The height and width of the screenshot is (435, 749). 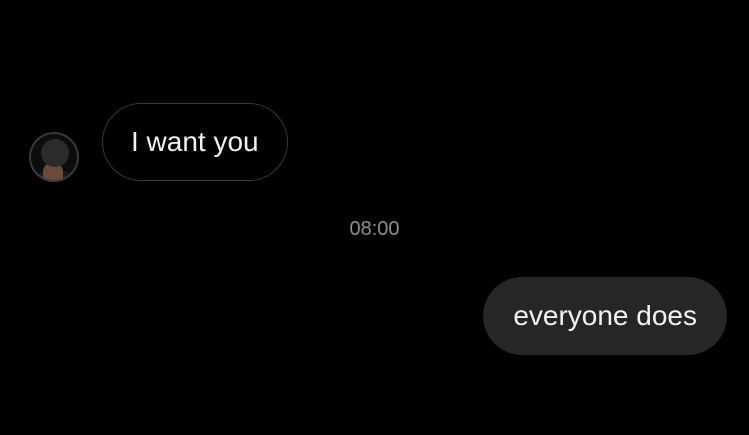 What do you see at coordinates (605, 316) in the screenshot?
I see `outgoing-message-bubble: everyone does` at bounding box center [605, 316].